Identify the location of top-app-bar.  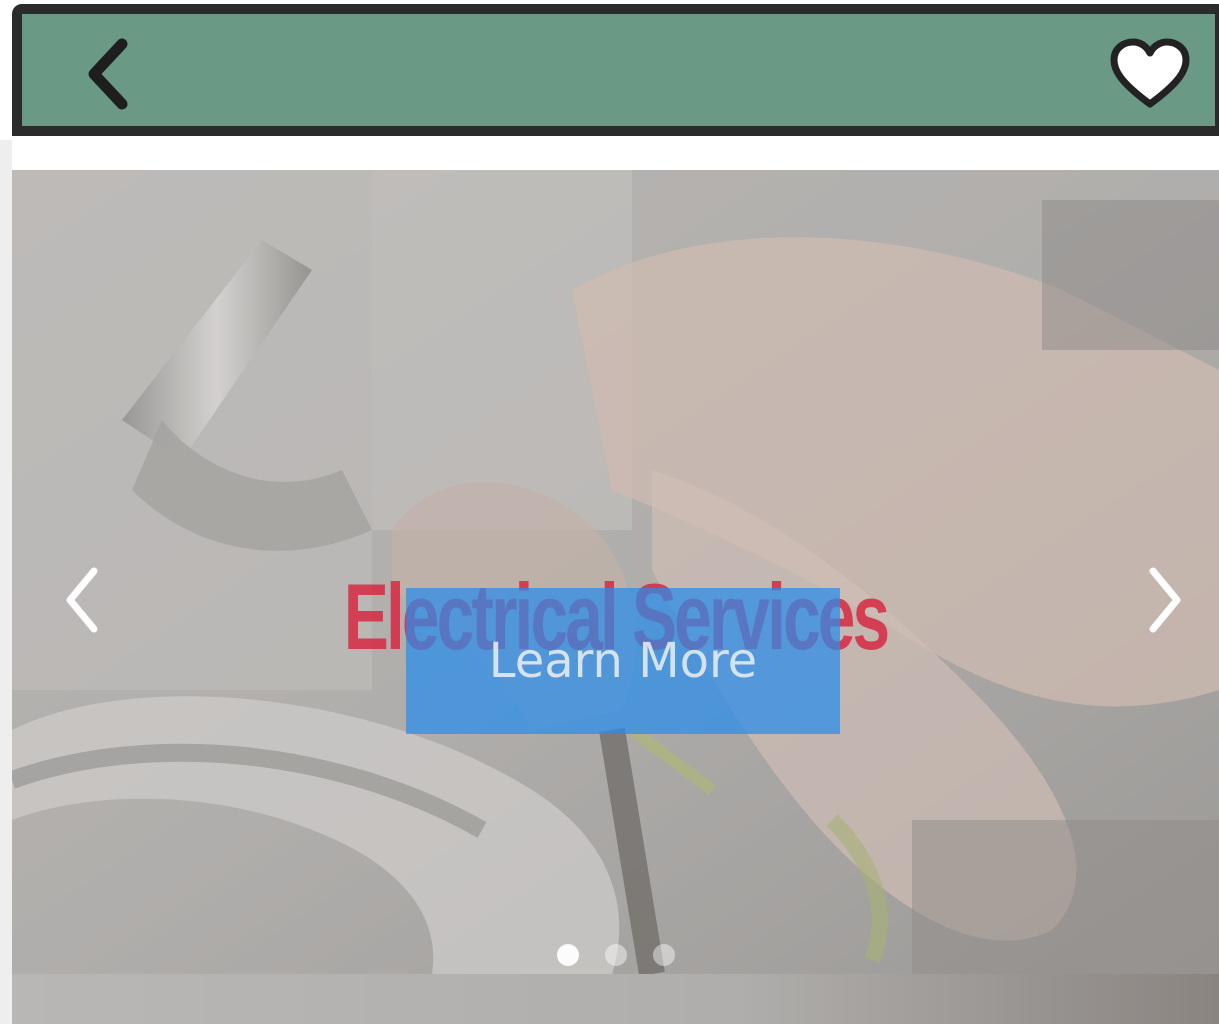
(615, 70).